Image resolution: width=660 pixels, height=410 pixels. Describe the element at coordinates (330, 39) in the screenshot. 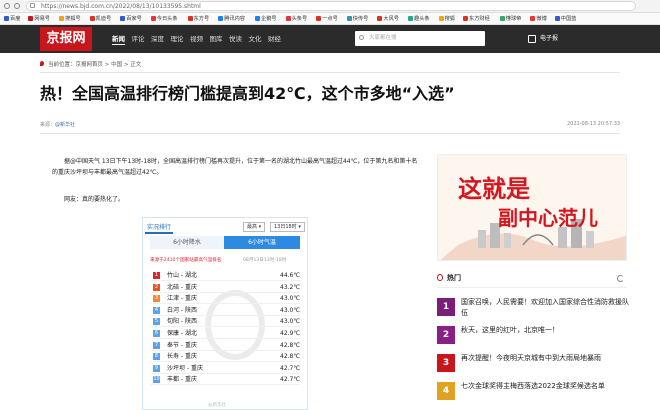

I see `site-header` at that location.